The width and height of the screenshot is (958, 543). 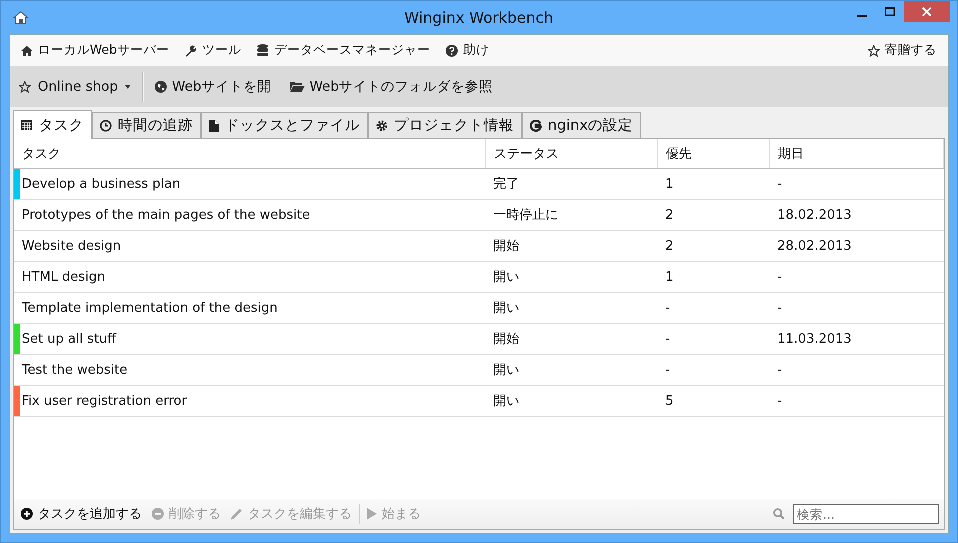 What do you see at coordinates (467, 50) in the screenshot?
I see `menu-item: 助け` at bounding box center [467, 50].